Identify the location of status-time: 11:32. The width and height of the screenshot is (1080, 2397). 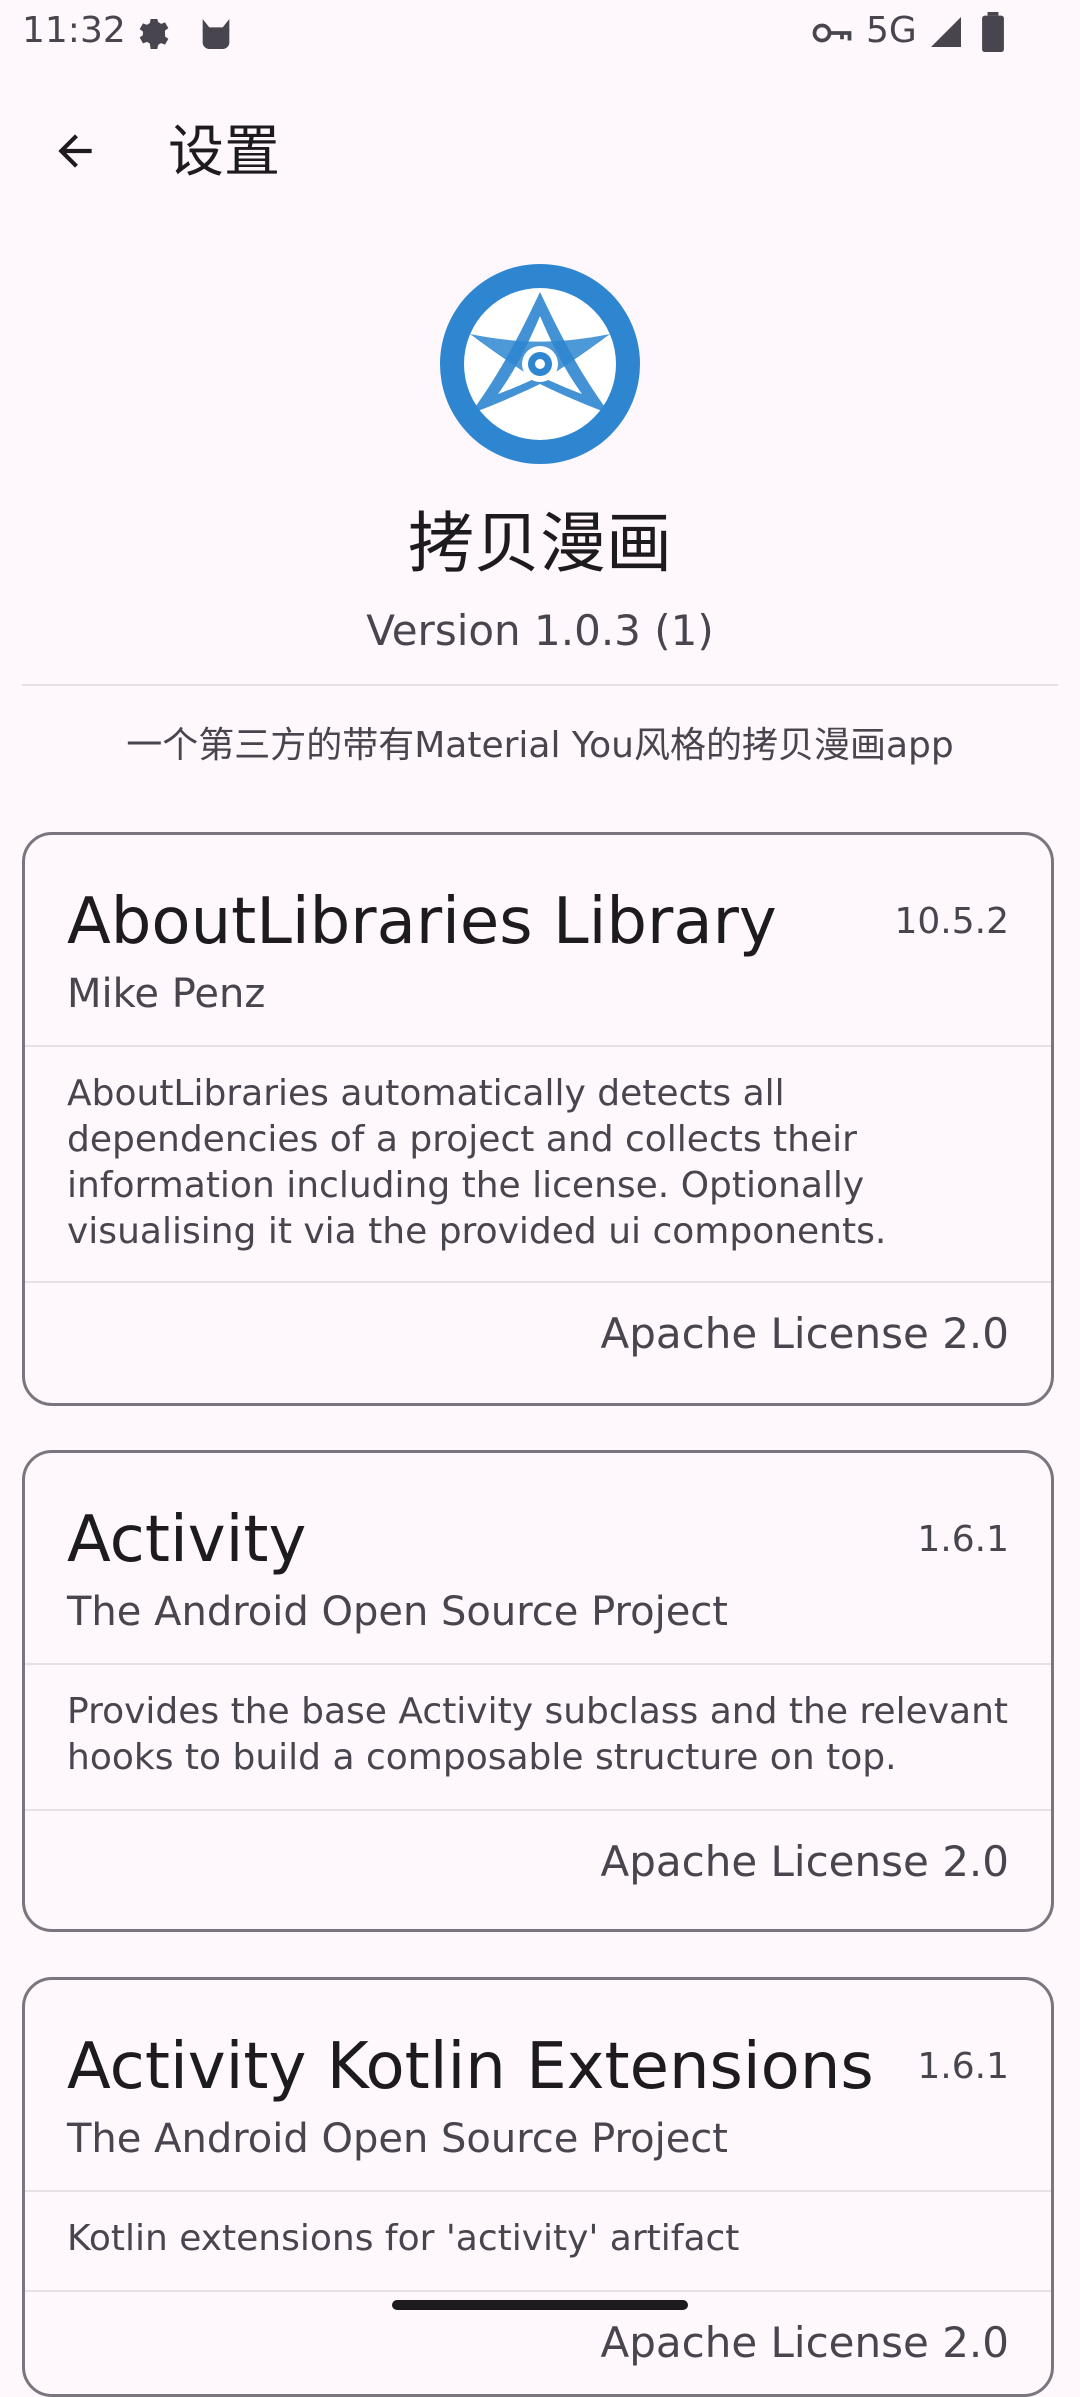
(74, 30).